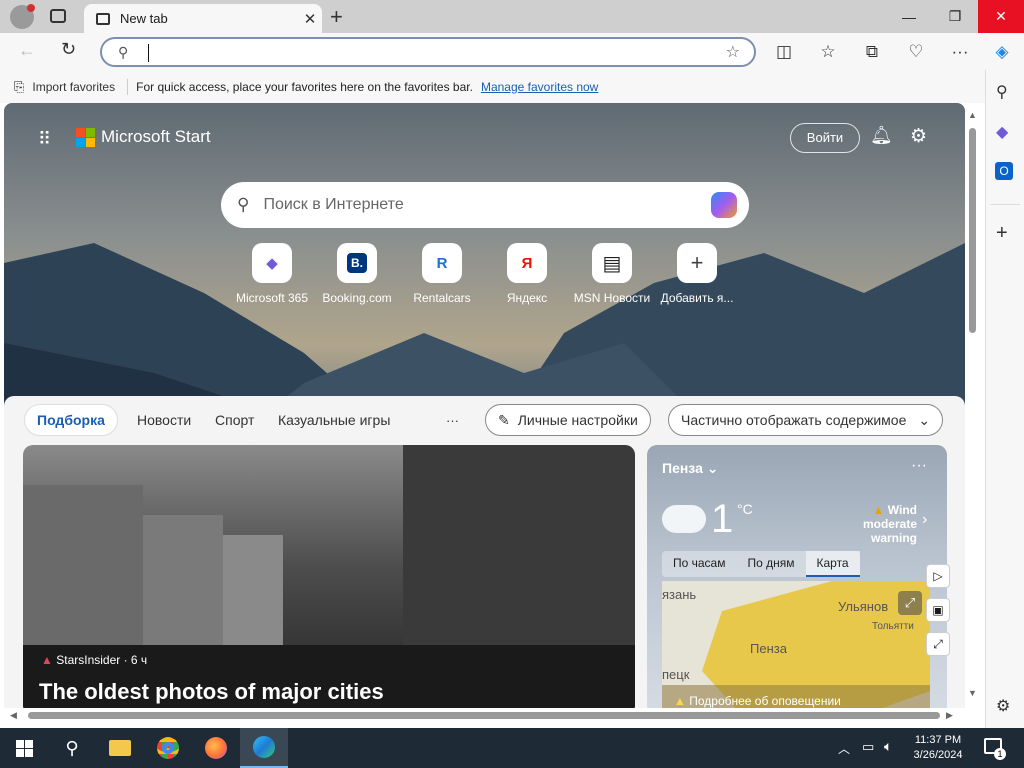 The width and height of the screenshot is (1024, 768). I want to click on chrome-icon, so click(168, 748).